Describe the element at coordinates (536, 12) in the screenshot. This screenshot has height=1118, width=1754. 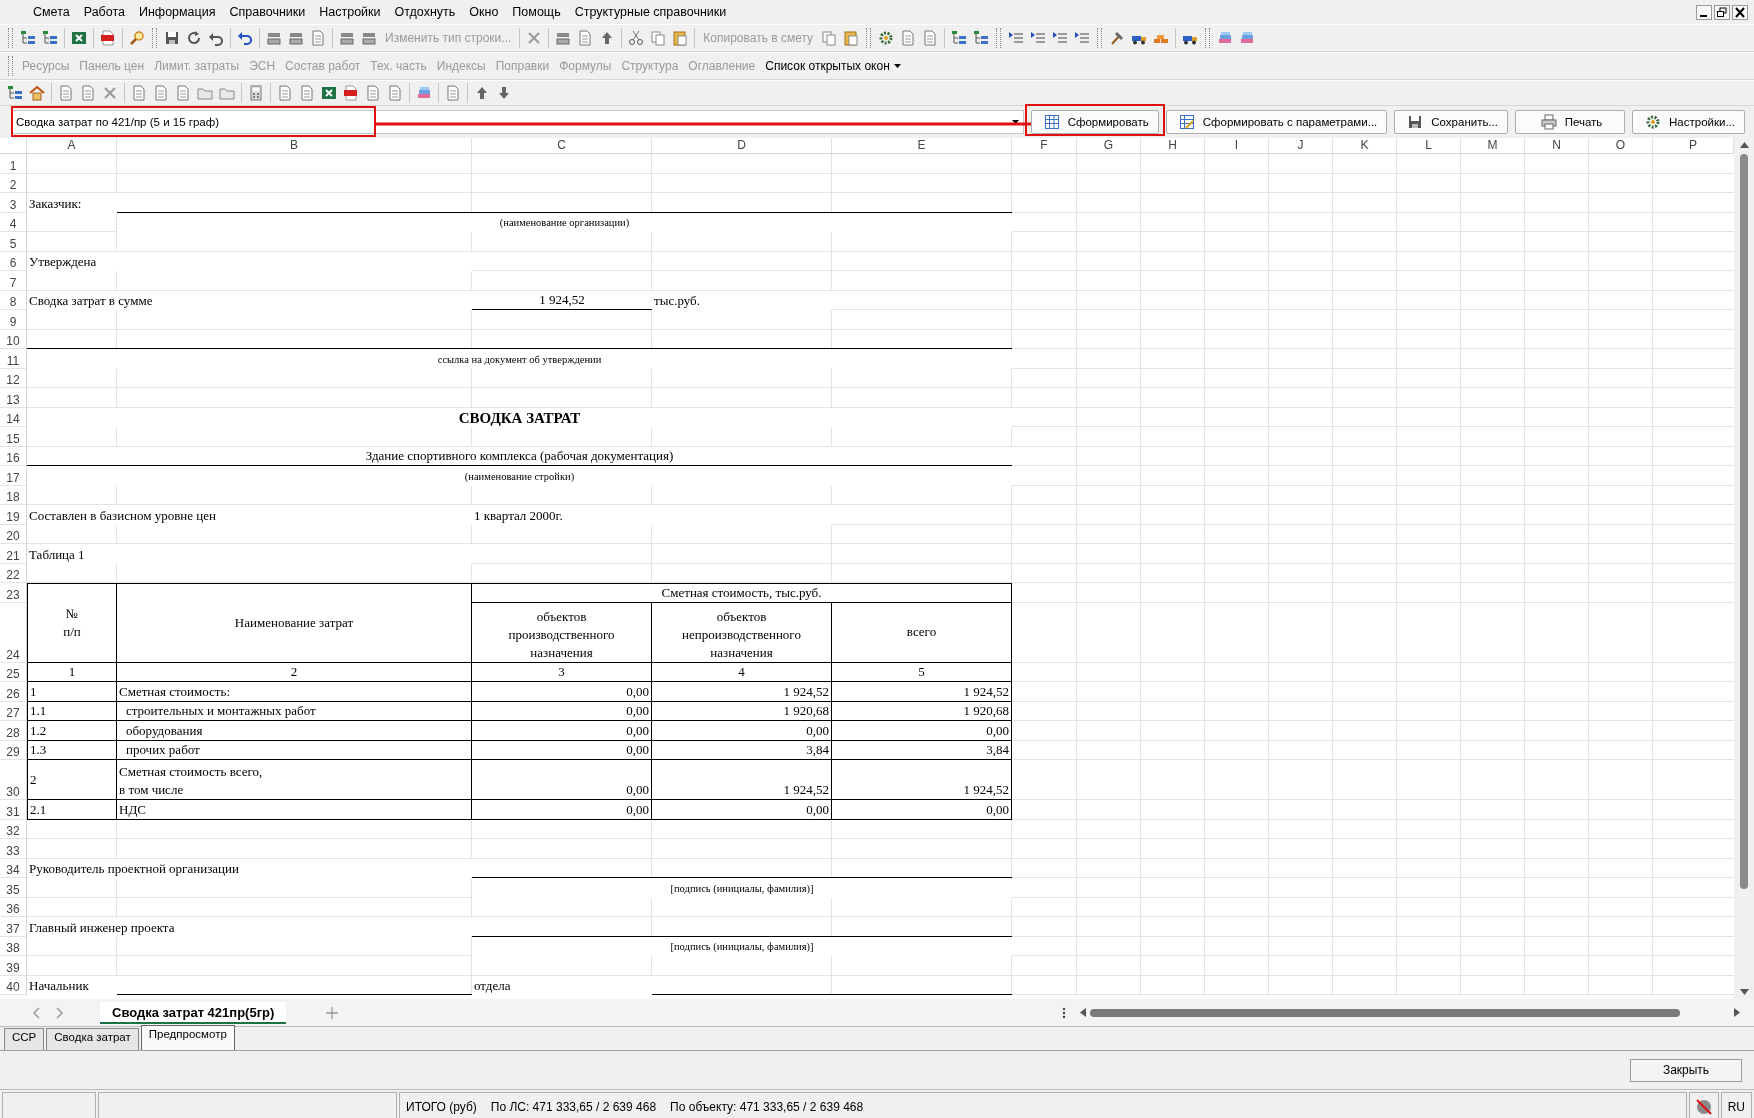
I see `menu-item: Помощь` at that location.